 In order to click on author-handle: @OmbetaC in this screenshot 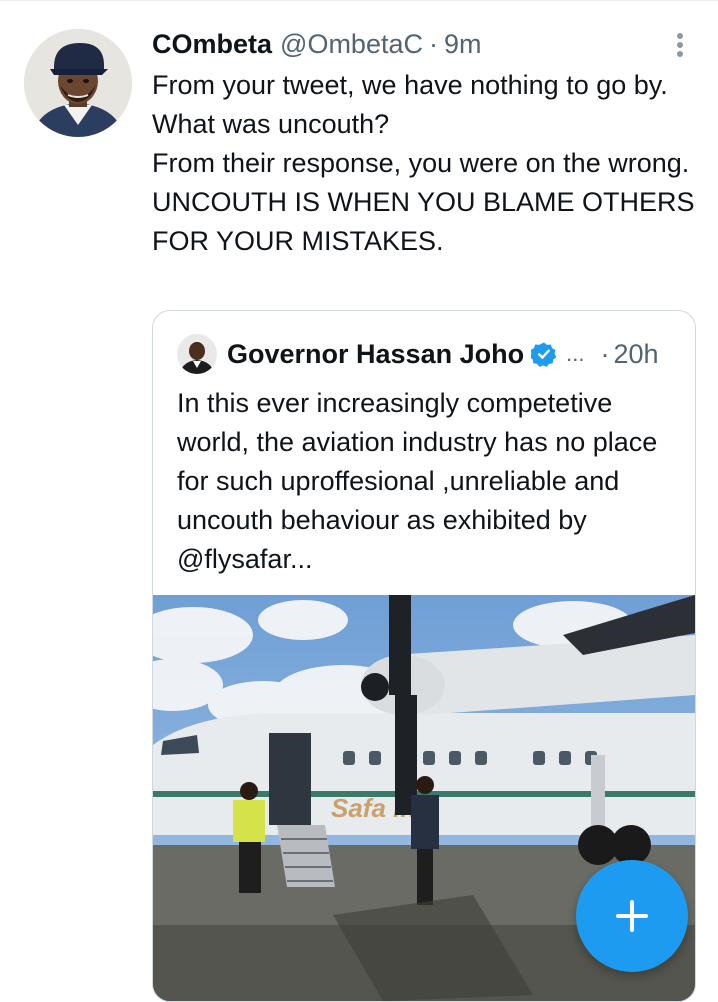, I will do `click(351, 44)`.